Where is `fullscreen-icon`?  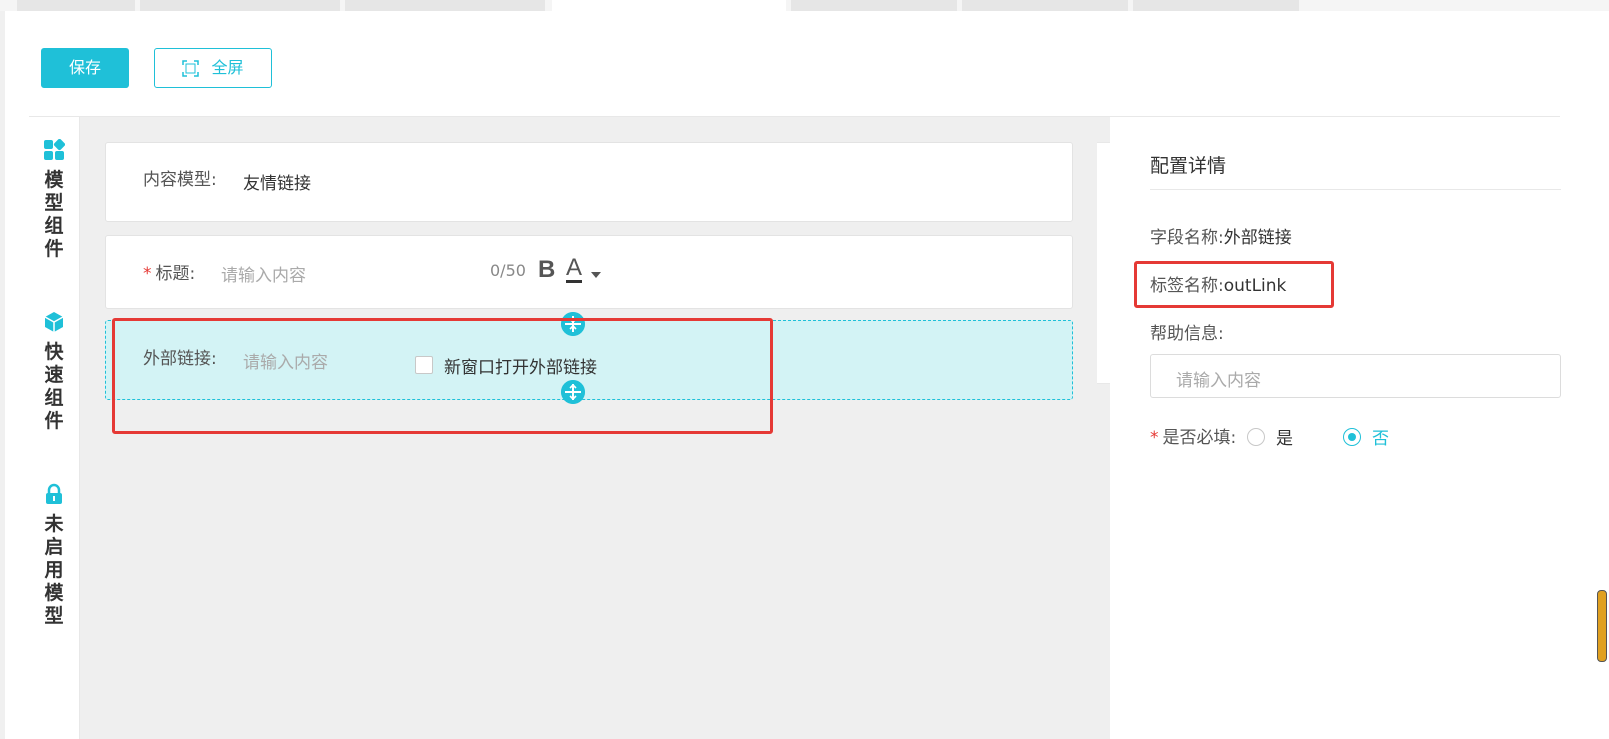
fullscreen-icon is located at coordinates (191, 68).